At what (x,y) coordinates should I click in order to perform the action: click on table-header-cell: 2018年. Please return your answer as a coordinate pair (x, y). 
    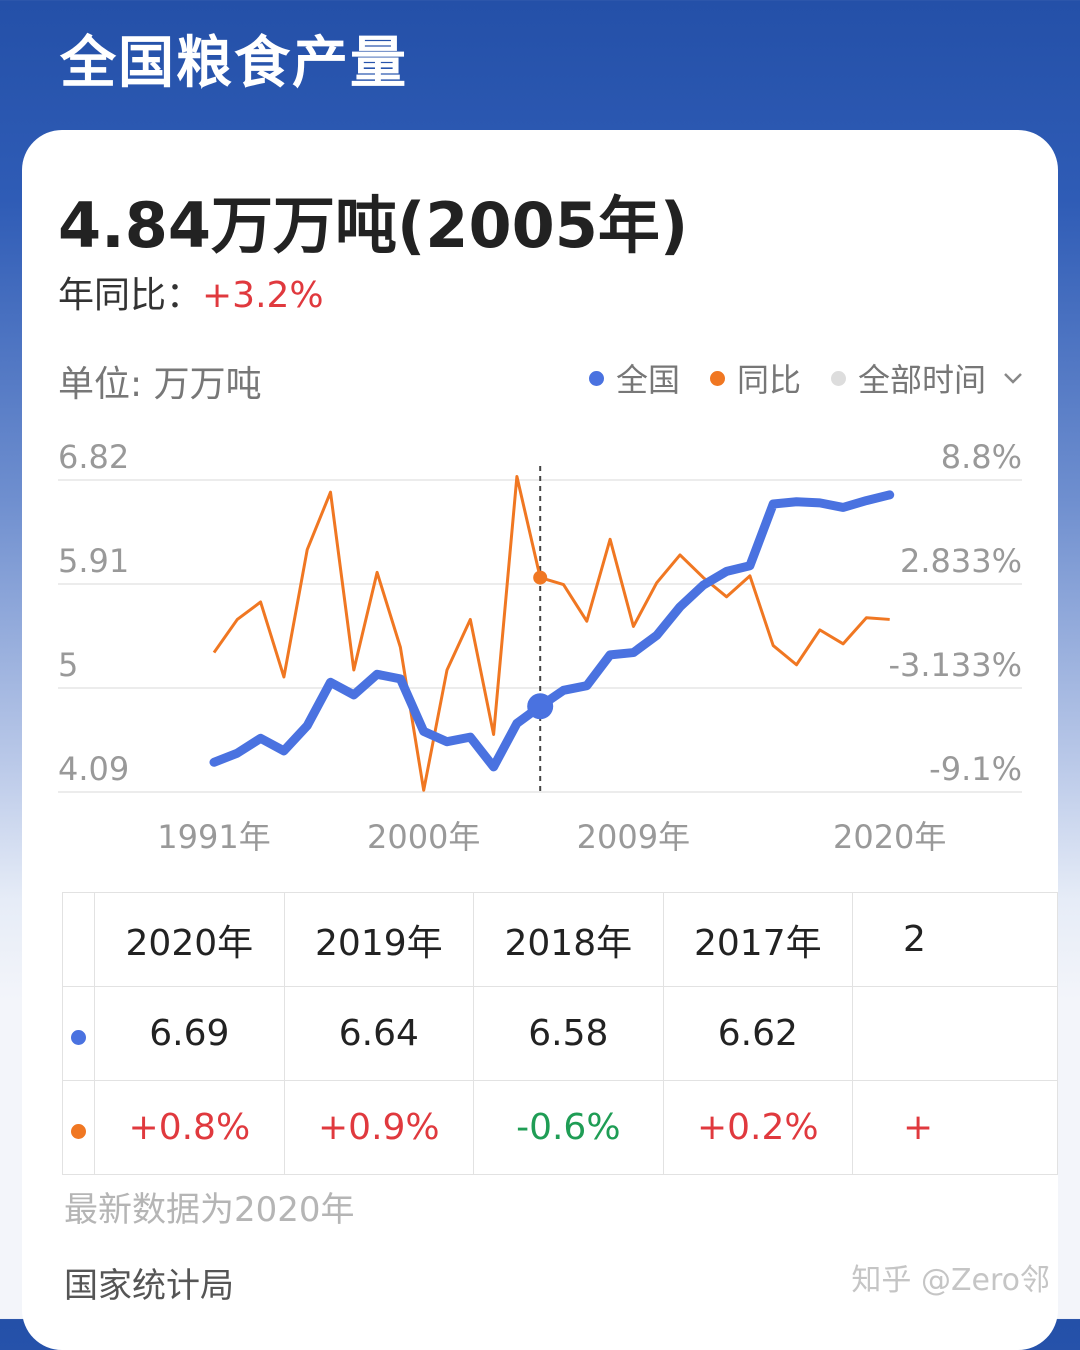
    Looking at the image, I should click on (568, 939).